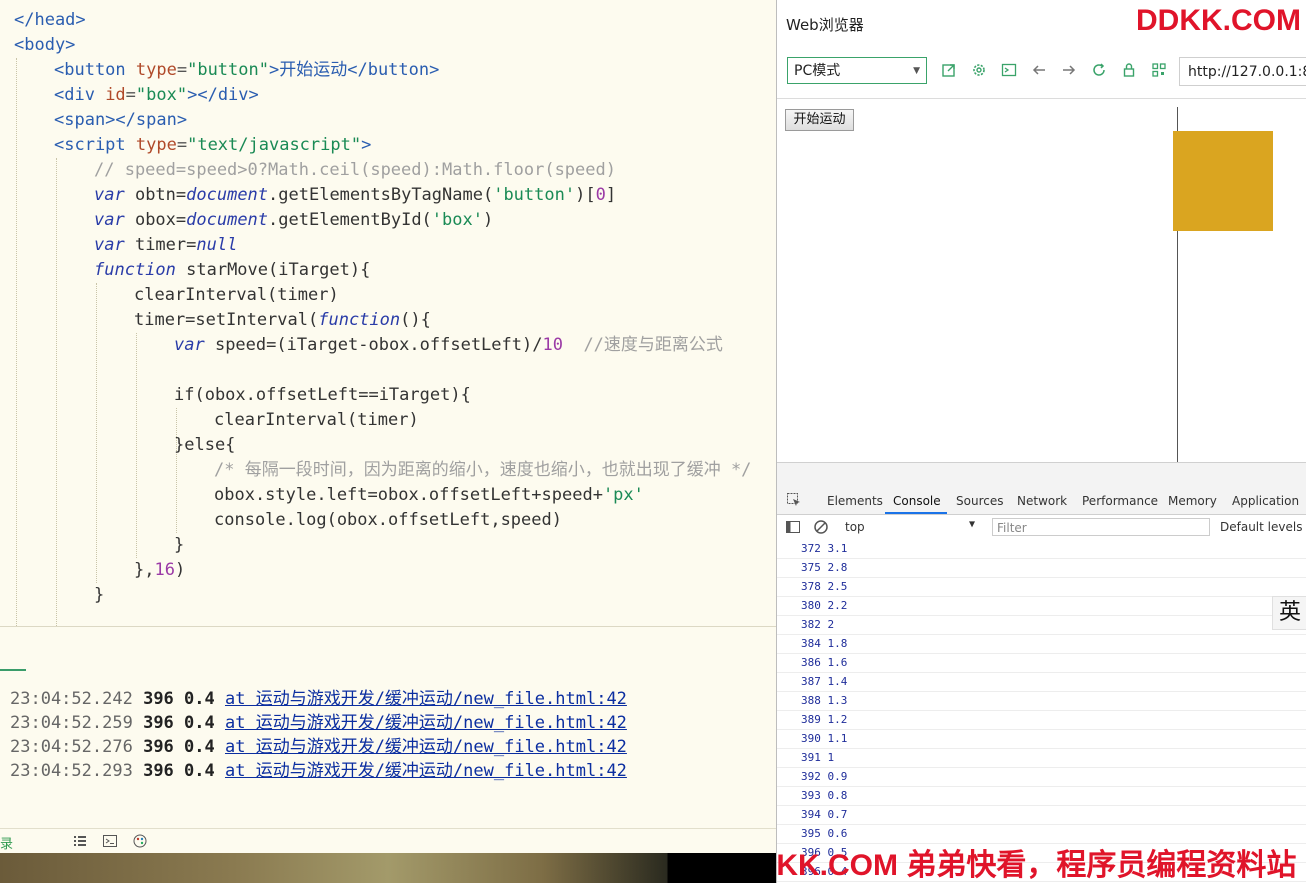 This screenshot has height=883, width=1306. Describe the element at coordinates (50, 20) in the screenshot. I see `code-line-1: </head>` at that location.